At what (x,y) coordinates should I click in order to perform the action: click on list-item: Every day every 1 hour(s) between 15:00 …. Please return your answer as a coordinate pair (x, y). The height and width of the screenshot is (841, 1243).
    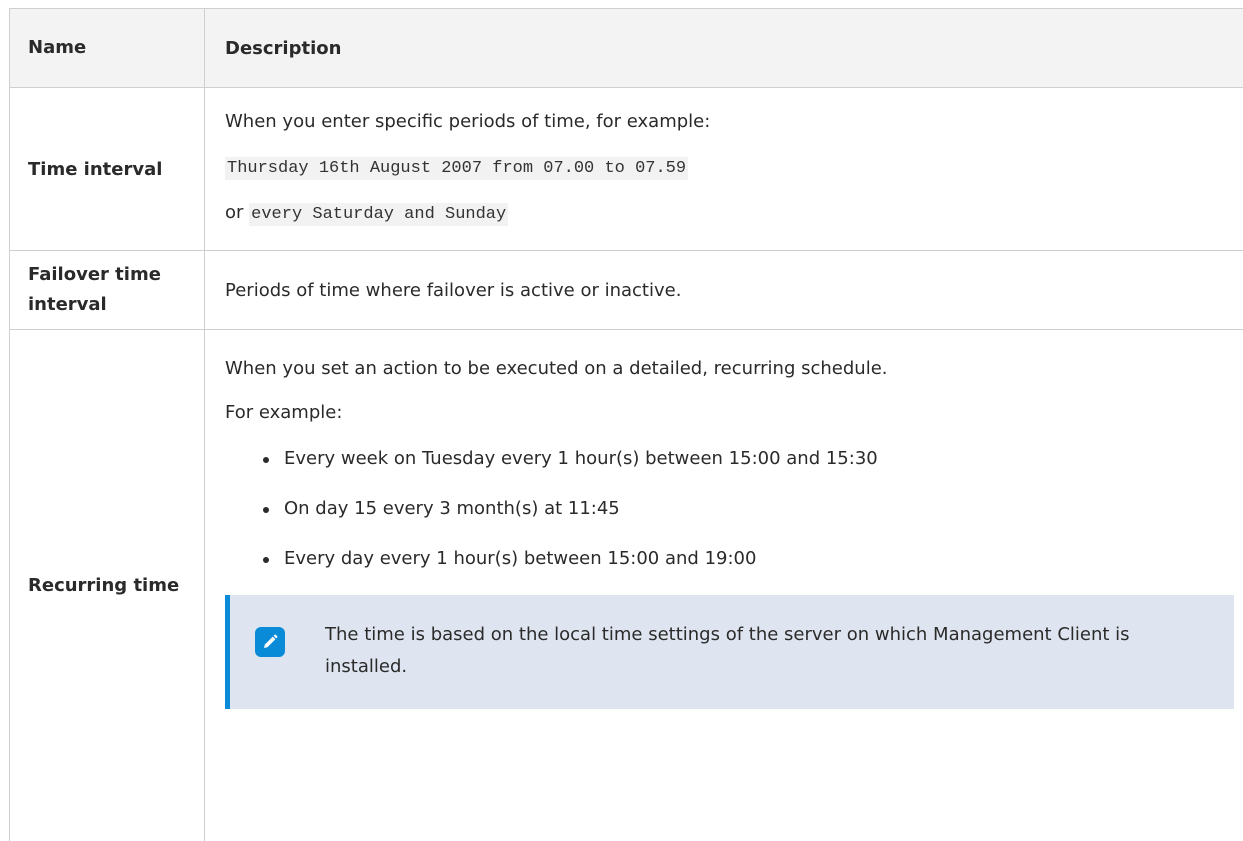
    Looking at the image, I should click on (752, 558).